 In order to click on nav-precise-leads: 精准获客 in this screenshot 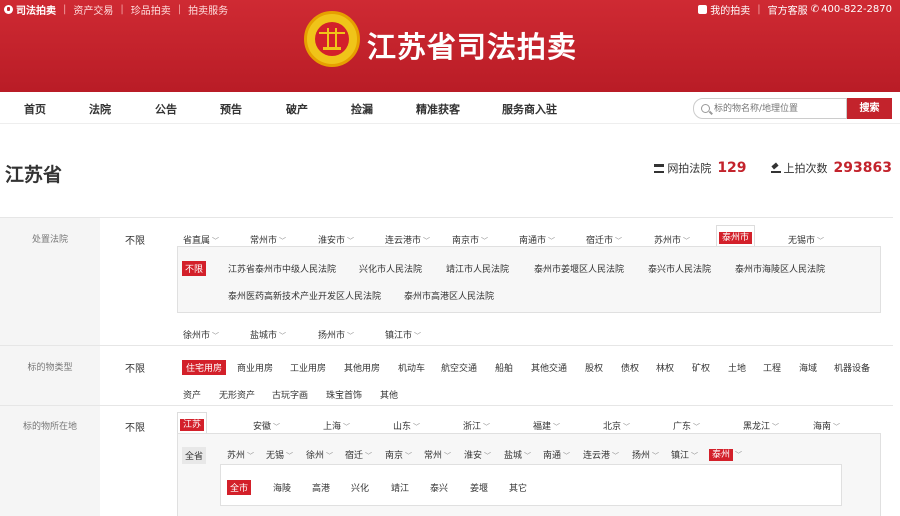, I will do `click(438, 109)`.